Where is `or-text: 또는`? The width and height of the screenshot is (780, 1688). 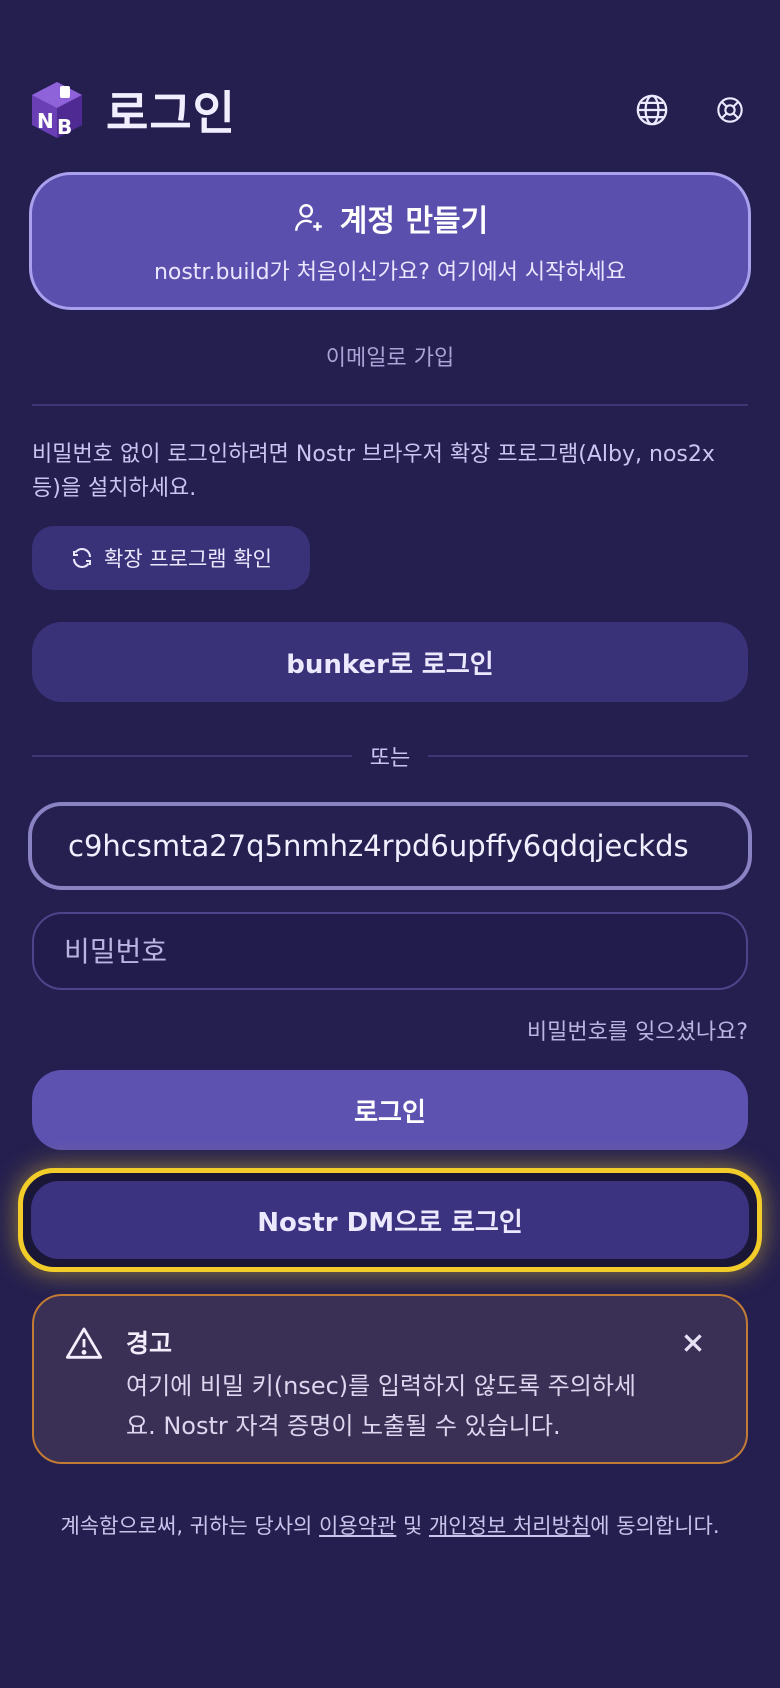
or-text: 또는 is located at coordinates (390, 758).